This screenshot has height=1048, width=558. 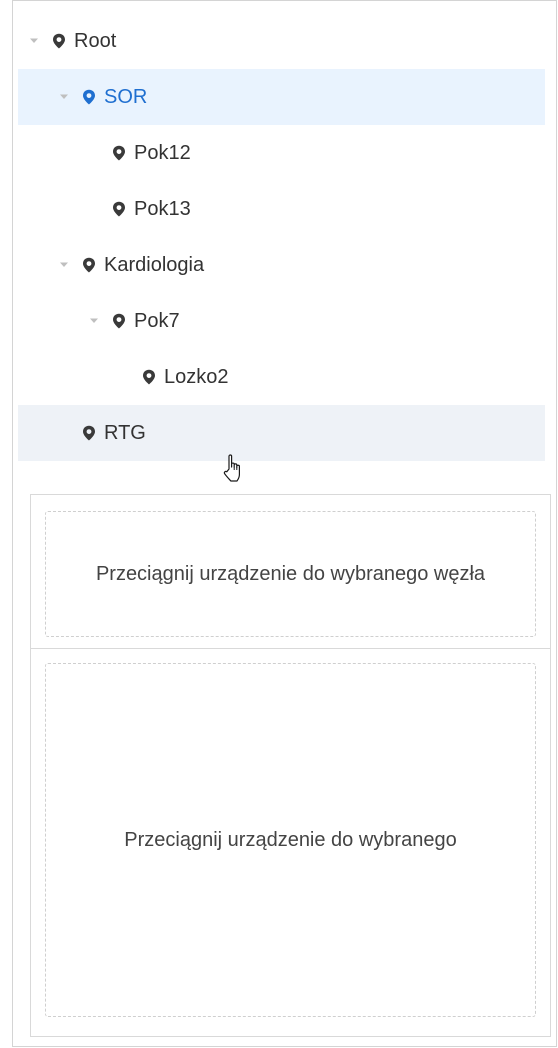 I want to click on tree-node-pok7: Pok7, so click(x=281, y=321).